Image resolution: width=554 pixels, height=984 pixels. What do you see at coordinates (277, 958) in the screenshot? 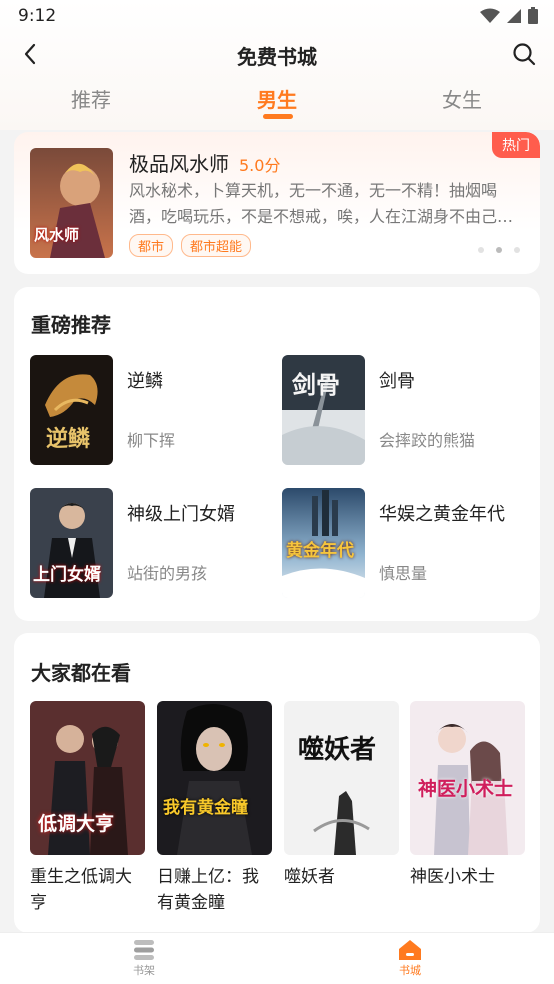
I see `bottom-navigation: 书架 书城` at bounding box center [277, 958].